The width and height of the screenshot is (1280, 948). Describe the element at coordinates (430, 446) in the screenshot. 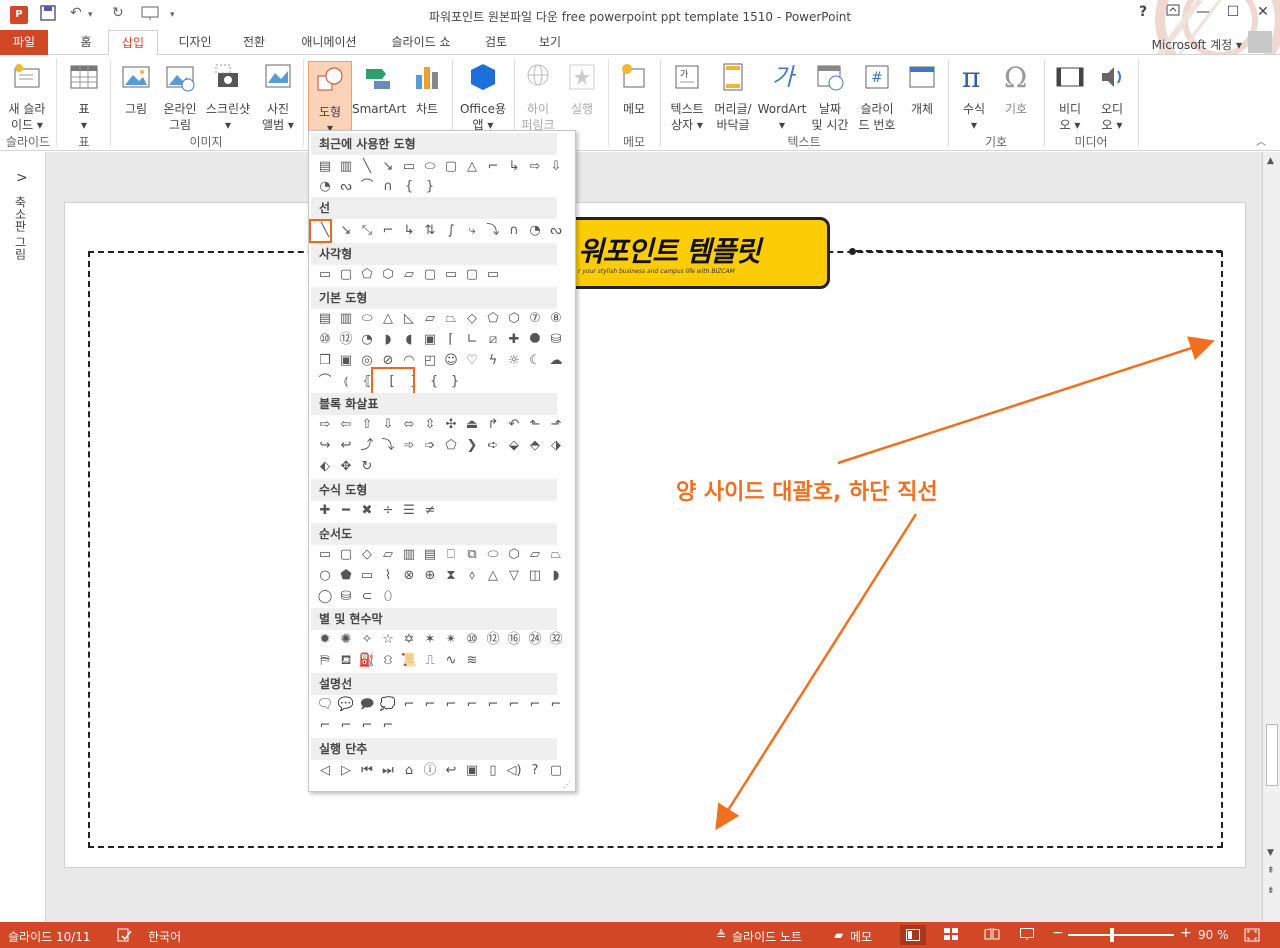

I see `notched-right-arrow-shape: ➩` at that location.